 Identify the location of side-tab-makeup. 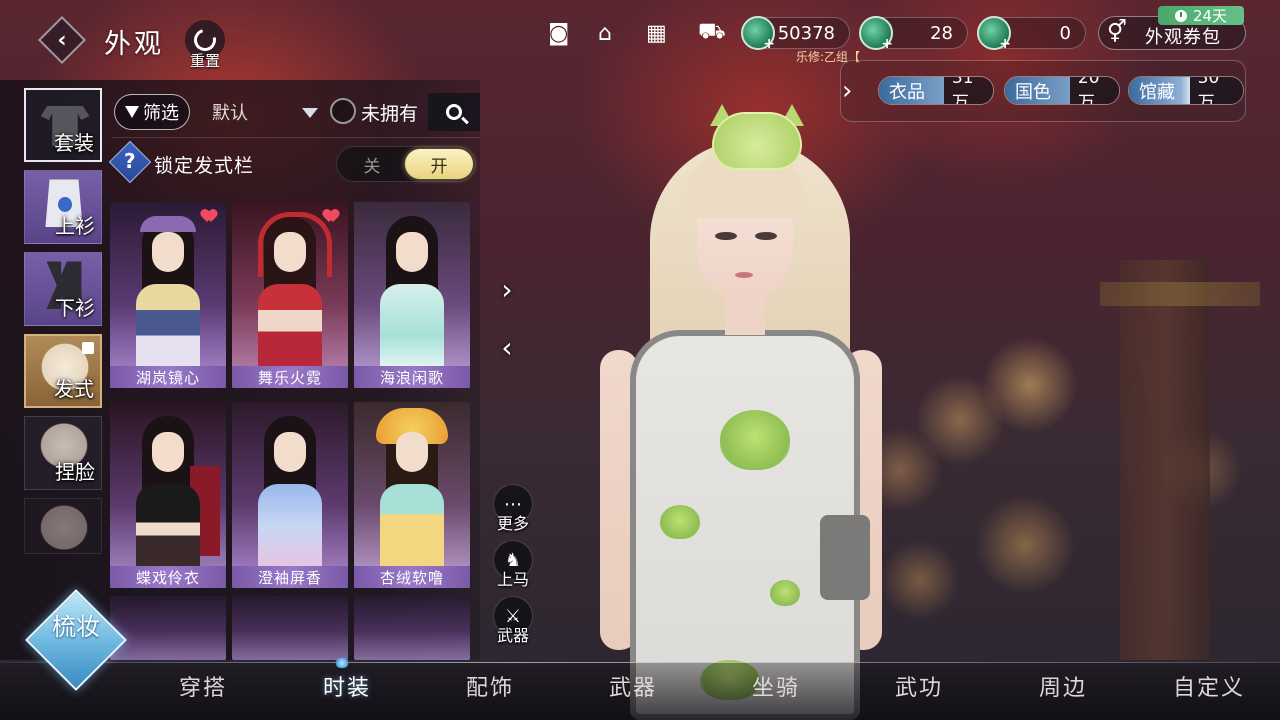
(63, 526).